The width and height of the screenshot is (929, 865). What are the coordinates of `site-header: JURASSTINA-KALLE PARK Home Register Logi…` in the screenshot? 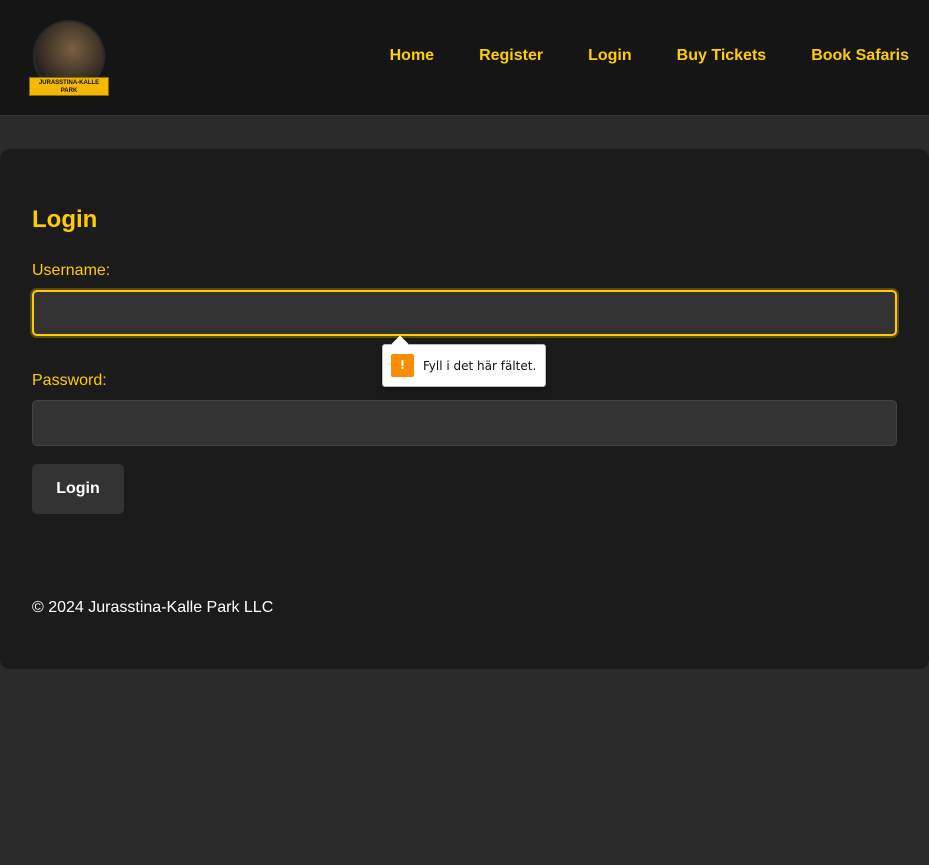 It's located at (464, 58).